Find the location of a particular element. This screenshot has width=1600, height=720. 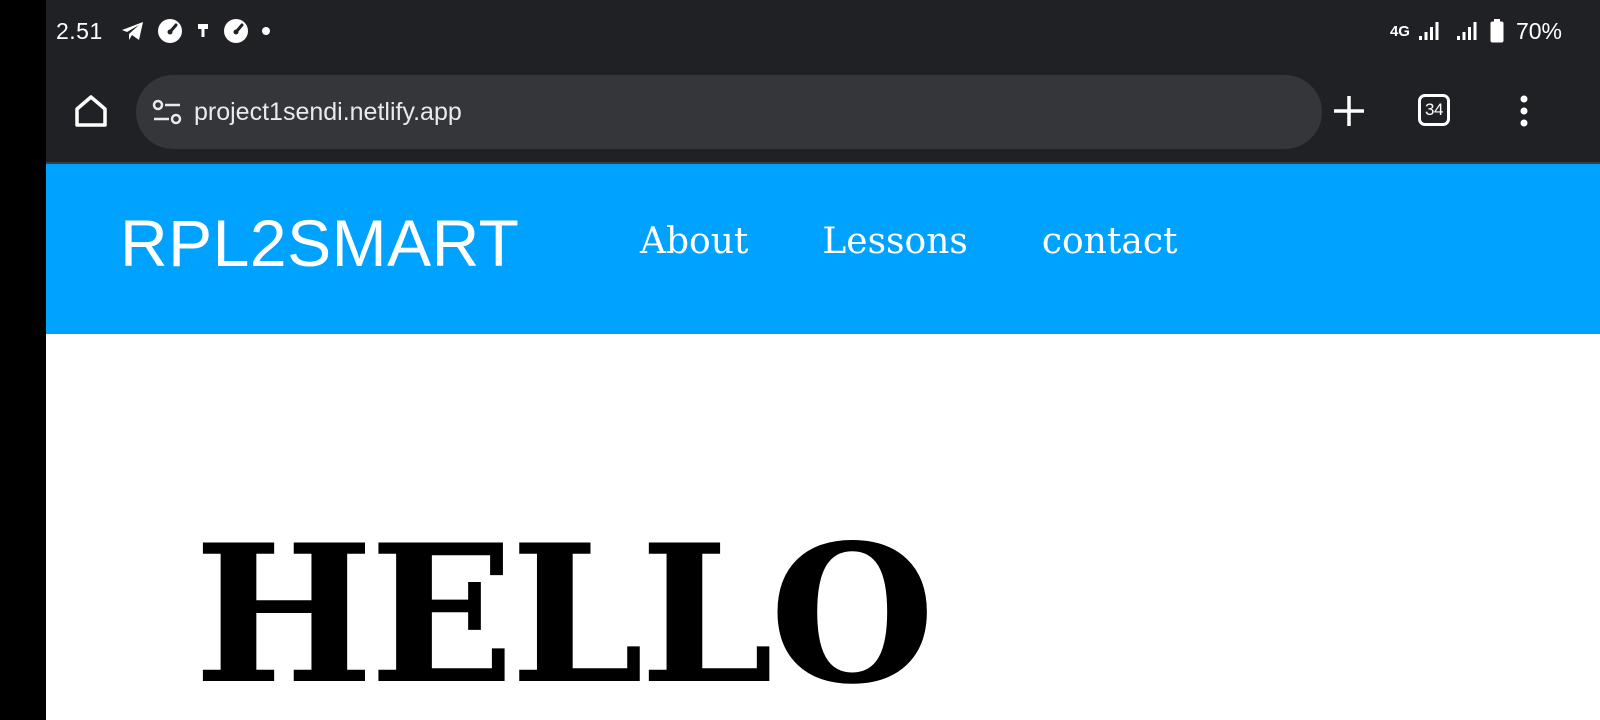

status-left: 2.51 is located at coordinates (163, 31).